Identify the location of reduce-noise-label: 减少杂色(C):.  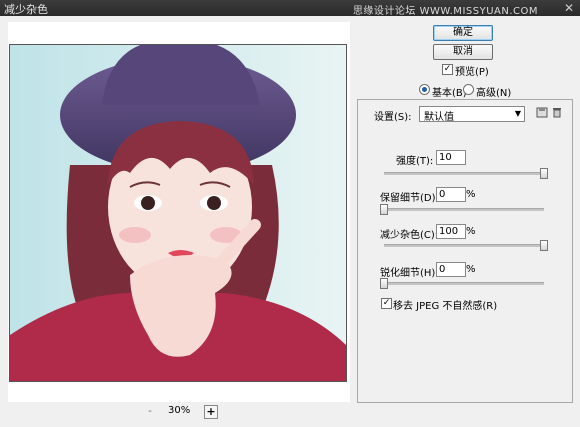
(409, 235).